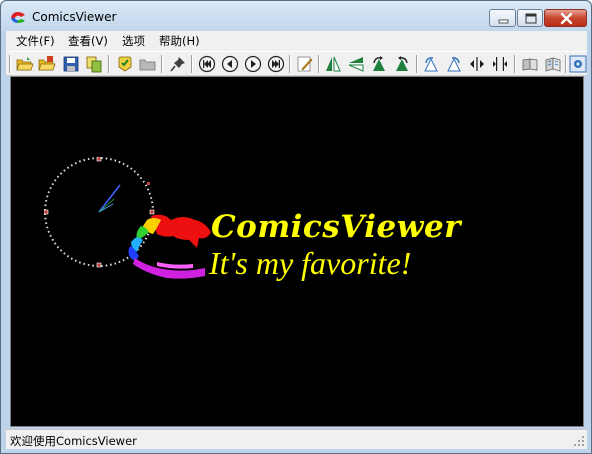 The width and height of the screenshot is (592, 454). I want to click on flip-horizontal-icon, so click(333, 64).